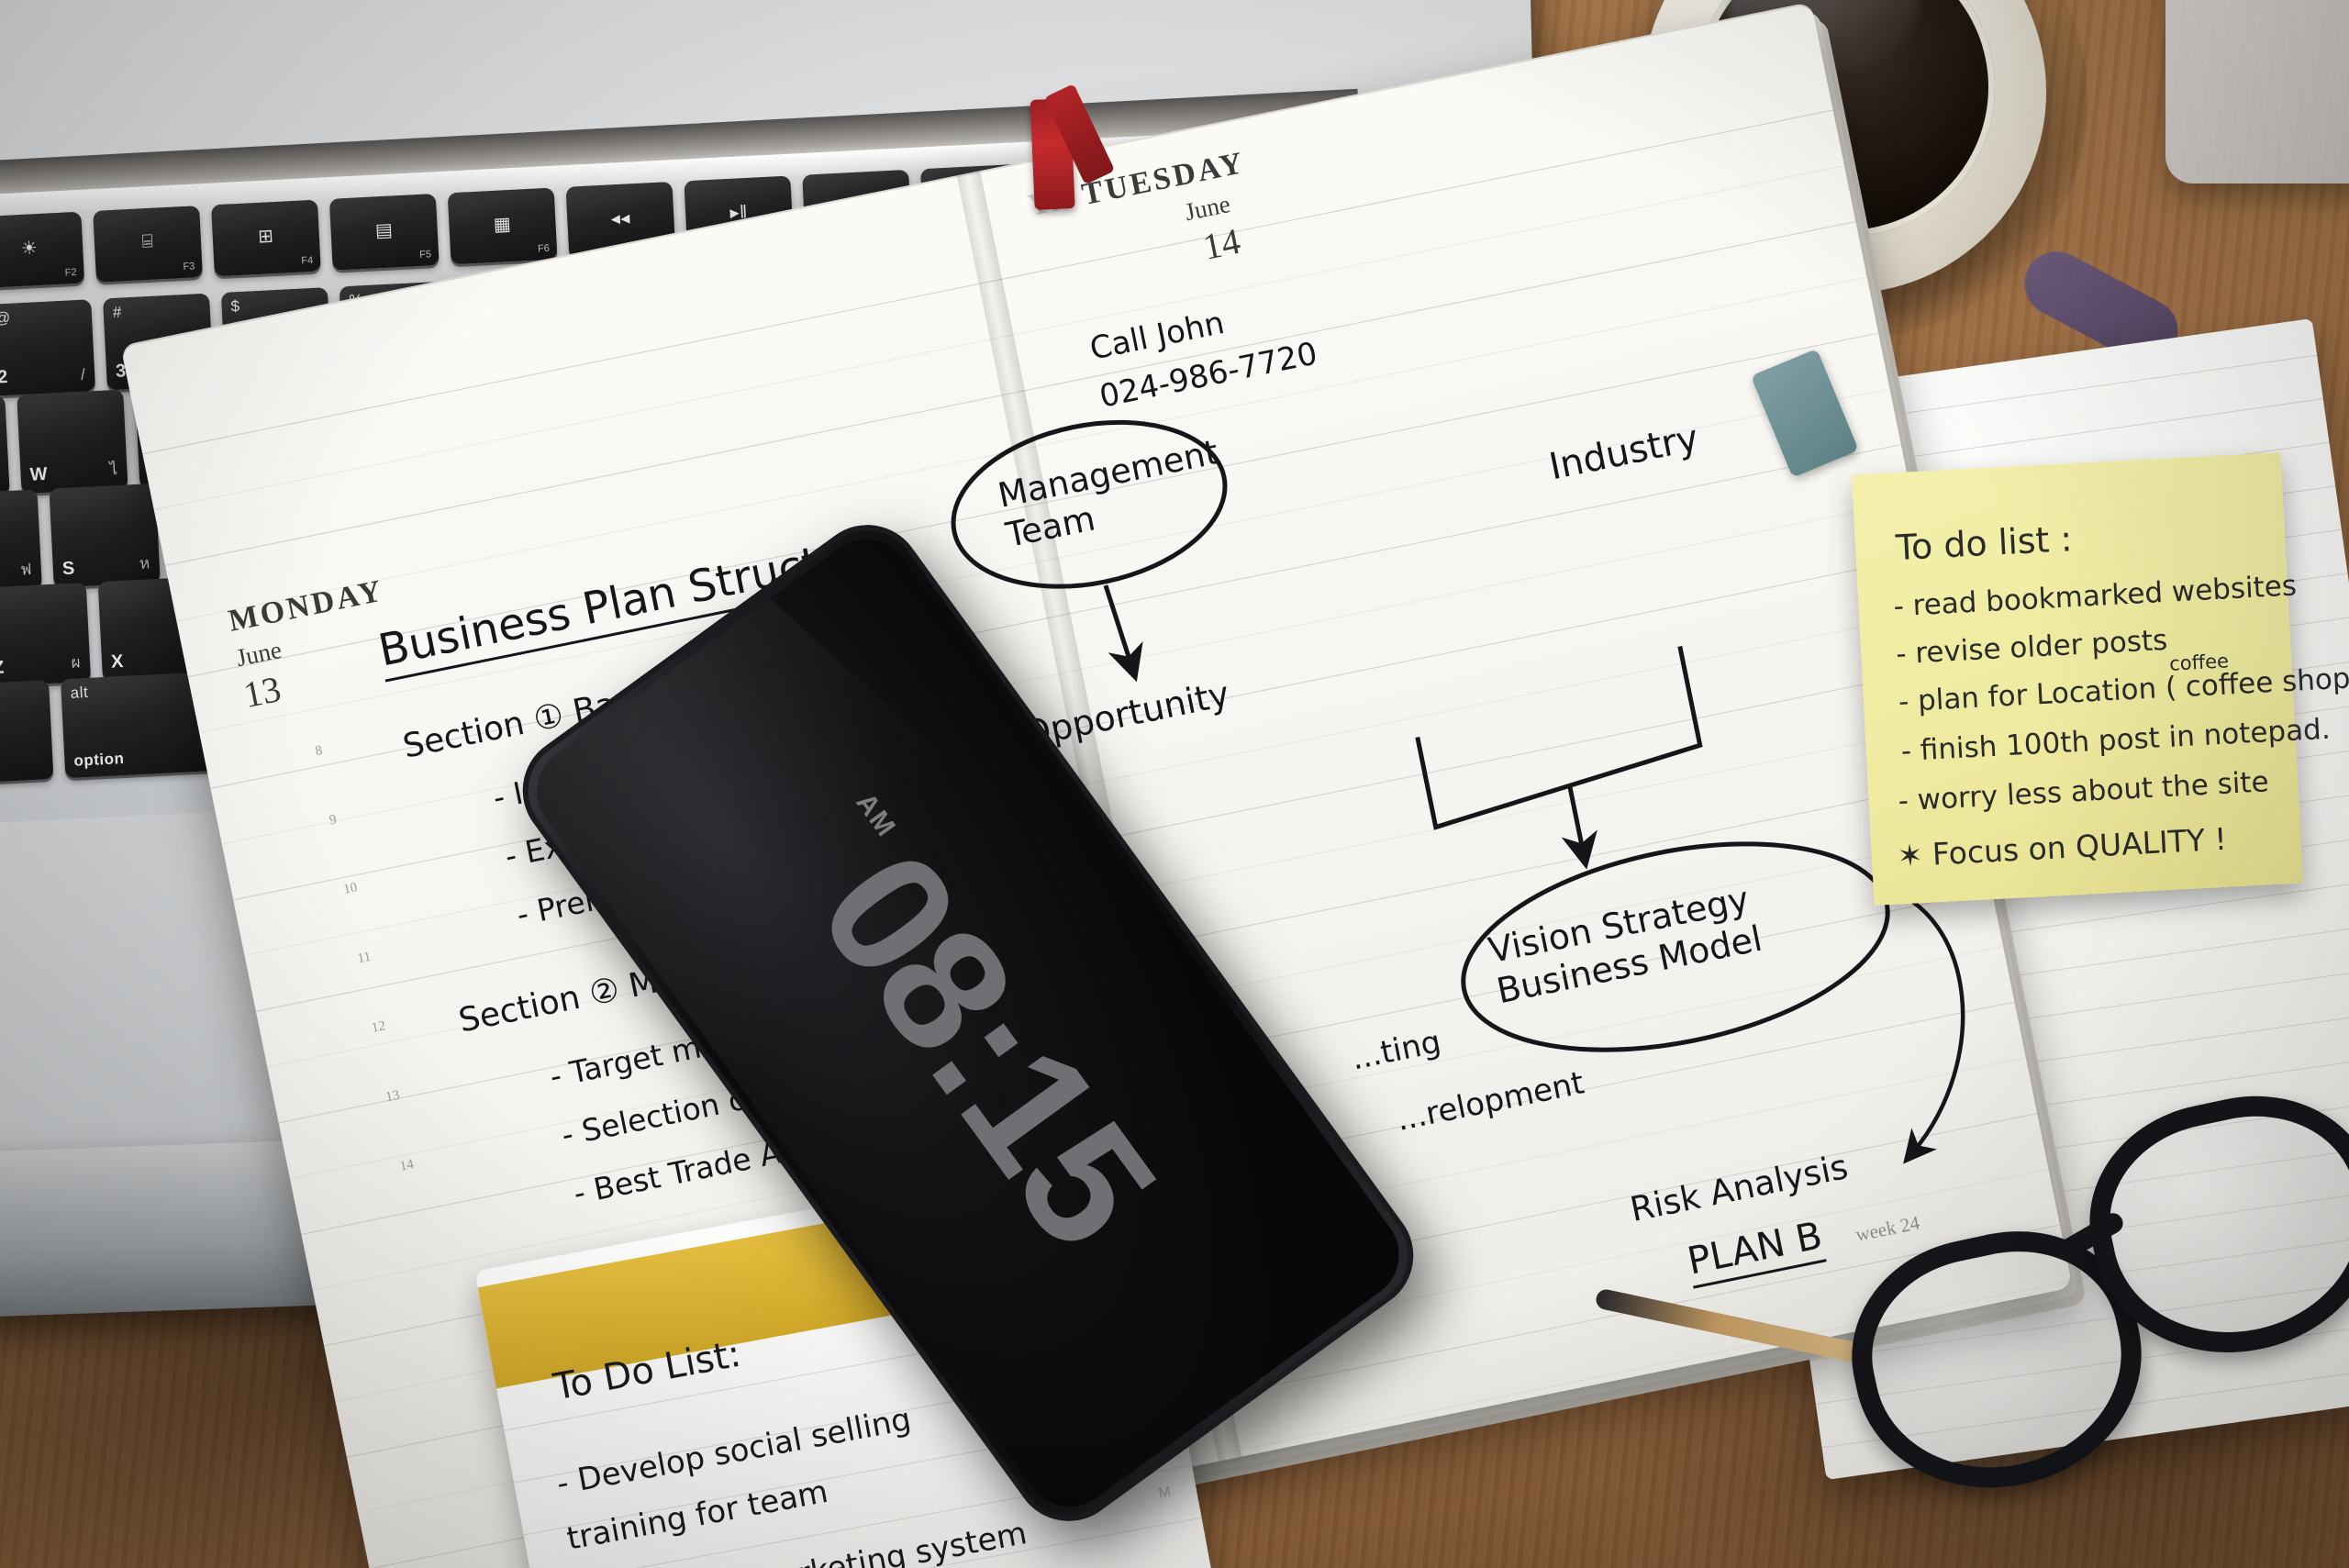 The width and height of the screenshot is (2349, 1568). I want to click on key-glyph-icon: ▦, so click(502, 225).